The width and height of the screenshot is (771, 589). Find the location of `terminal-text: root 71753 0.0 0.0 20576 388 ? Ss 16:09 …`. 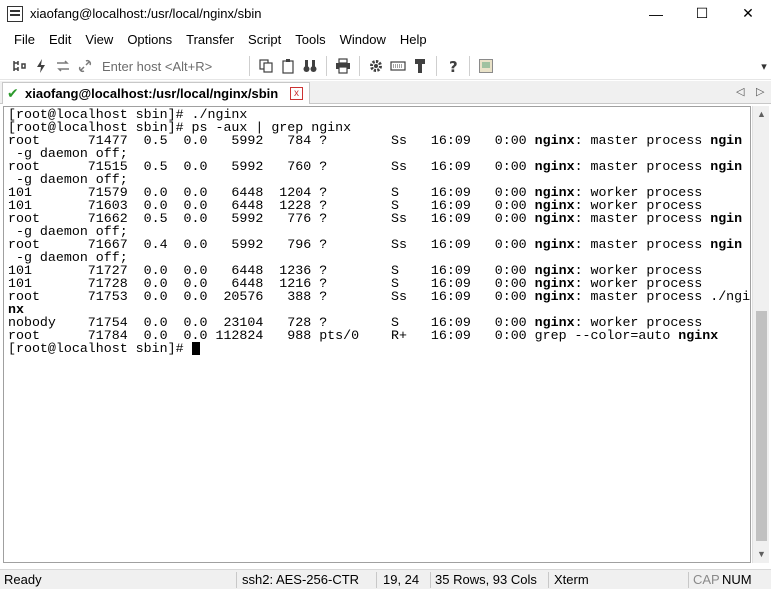

terminal-text: root 71753 0.0 0.0 20576 388 ? Ss 16:09 … is located at coordinates (271, 296).